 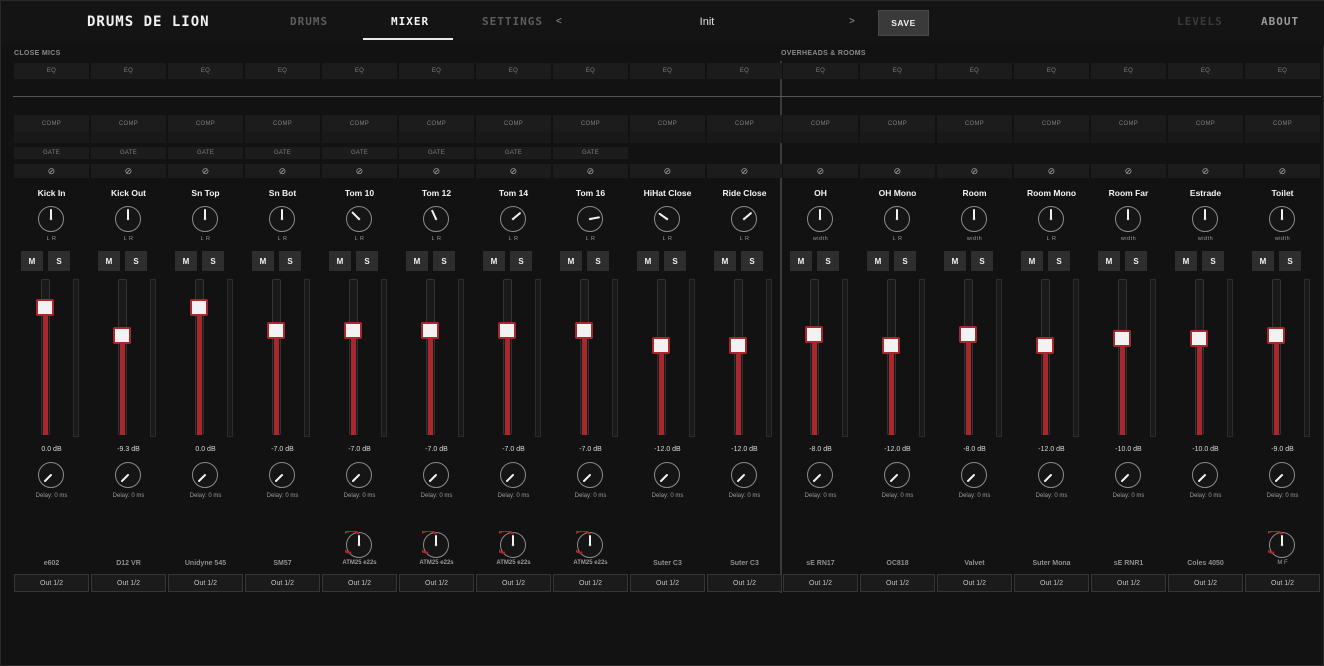 I want to click on tab-settings: SETTINGS, so click(x=512, y=21).